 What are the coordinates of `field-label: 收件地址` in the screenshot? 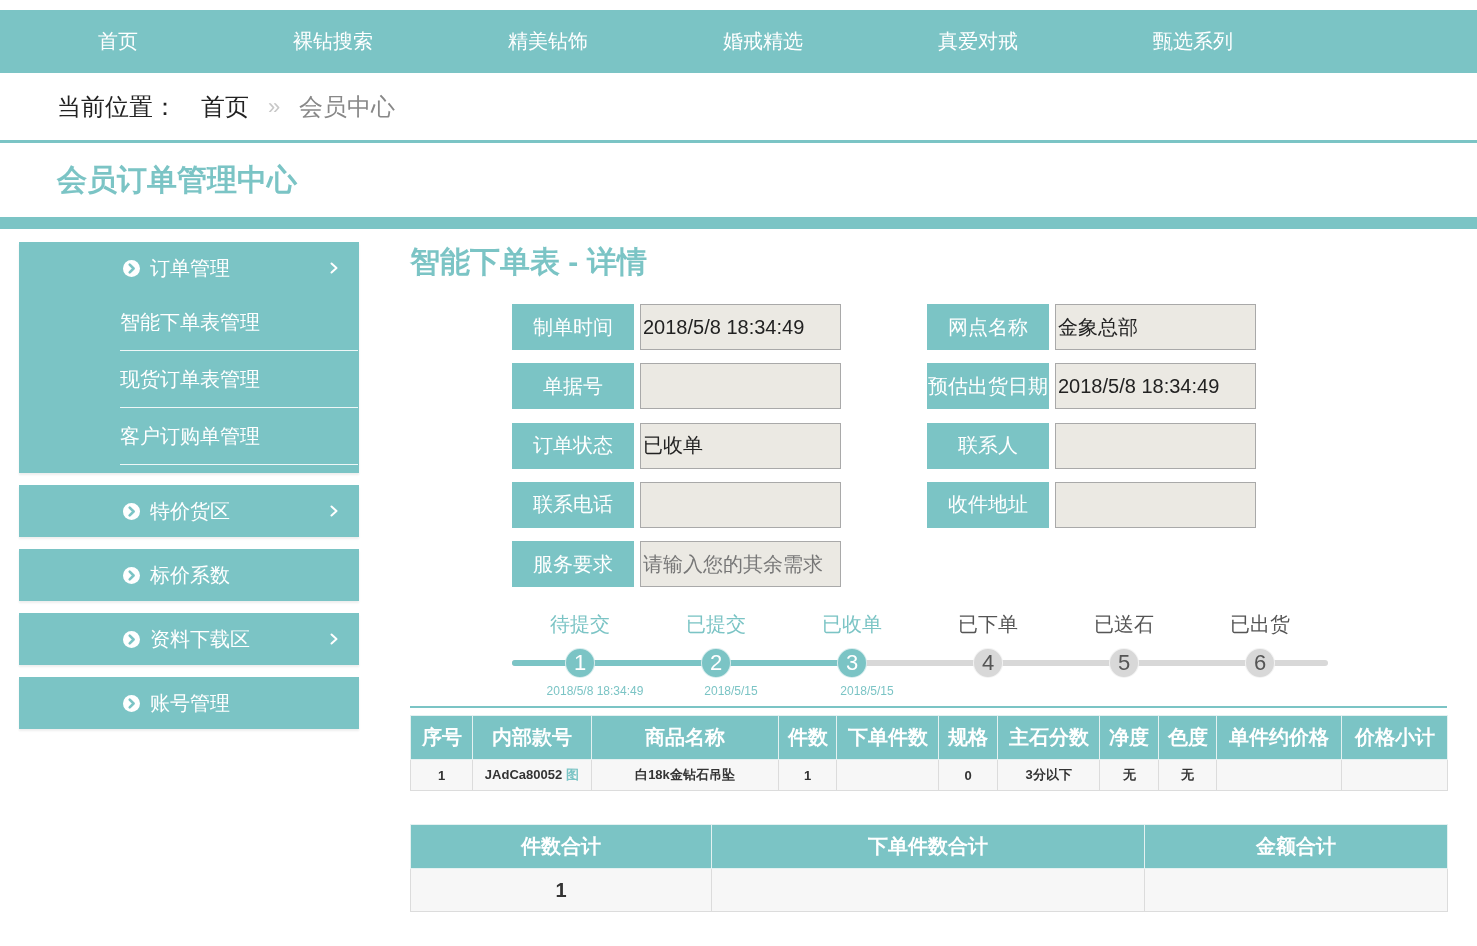 It's located at (988, 504).